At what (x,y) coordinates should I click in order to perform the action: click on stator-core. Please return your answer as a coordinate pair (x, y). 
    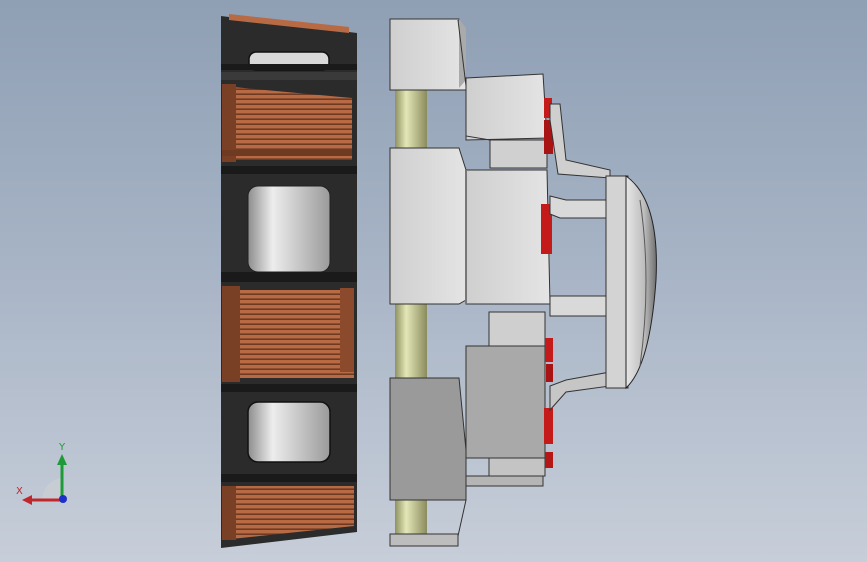
    Looking at the image, I should click on (289, 281).